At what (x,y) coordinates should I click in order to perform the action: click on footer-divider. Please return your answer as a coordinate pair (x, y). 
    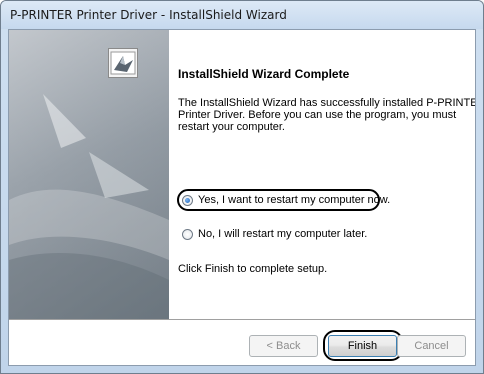
    Looking at the image, I should click on (242, 319).